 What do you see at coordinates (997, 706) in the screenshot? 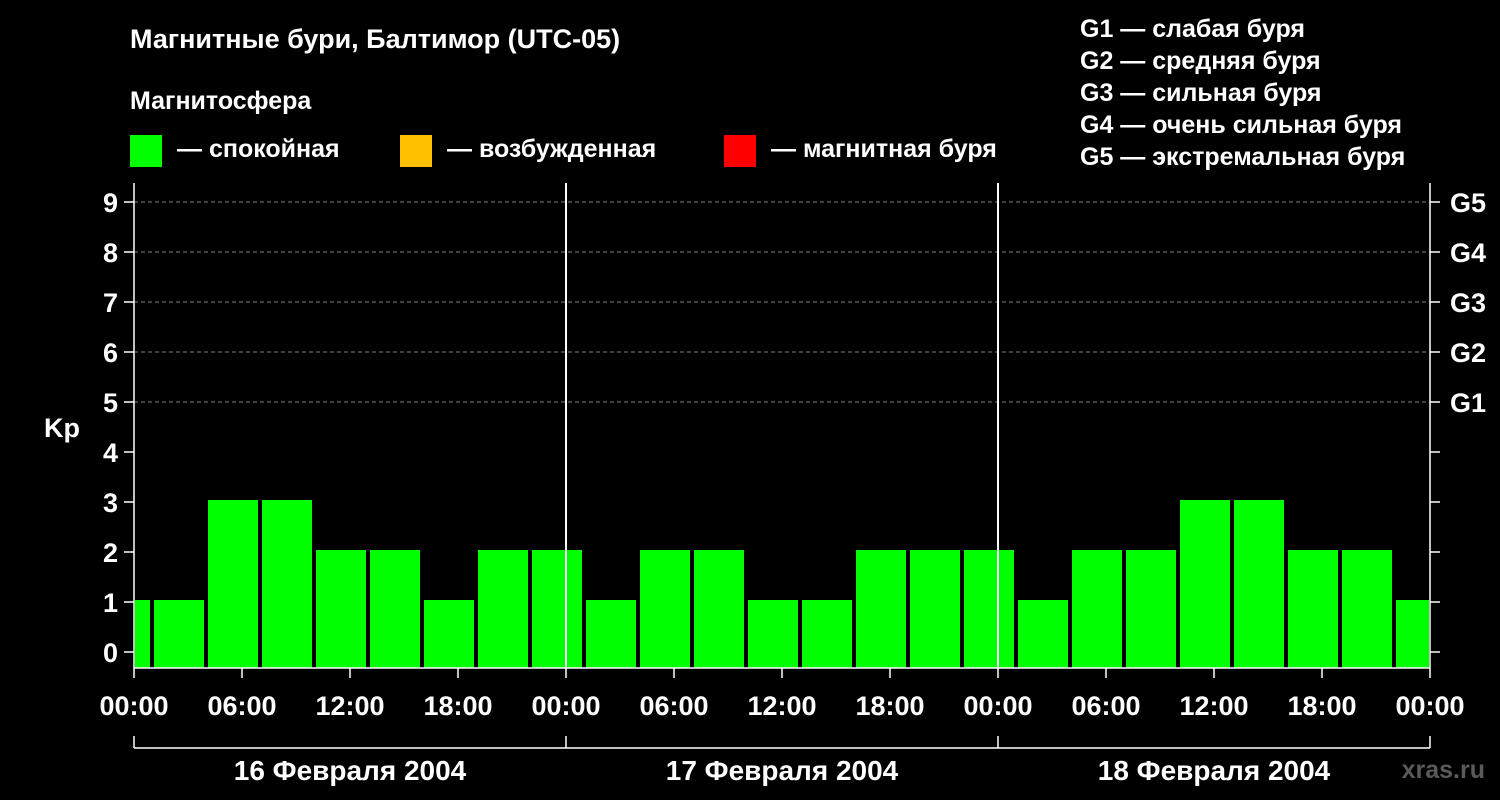
I see `x-tick-label-8: 00:00` at bounding box center [997, 706].